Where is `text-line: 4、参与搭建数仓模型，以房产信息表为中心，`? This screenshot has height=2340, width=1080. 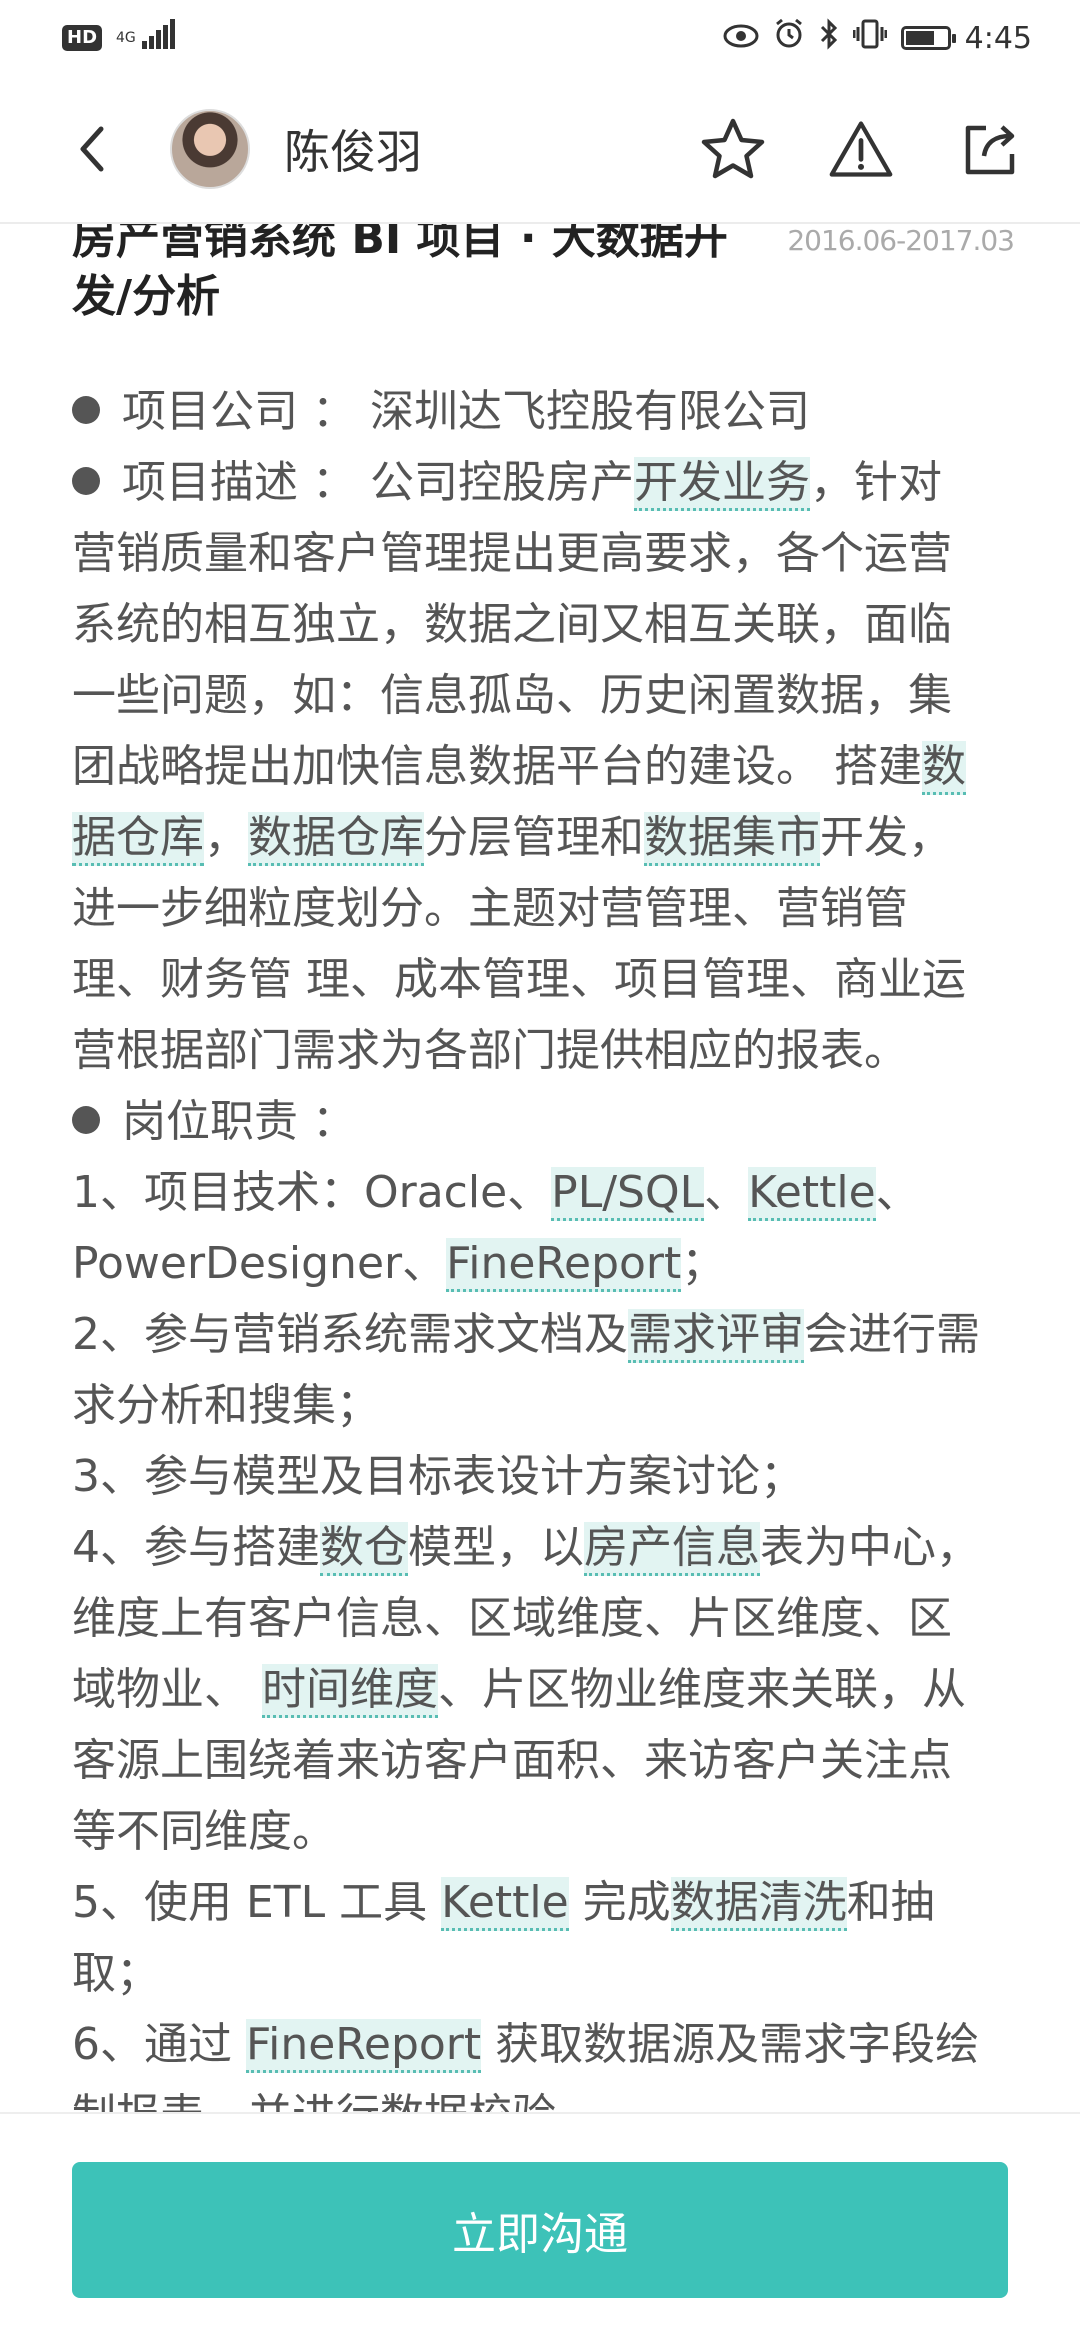
text-line: 4、参与搭建数仓模型，以房产信息表为中心， is located at coordinates (537, 1547).